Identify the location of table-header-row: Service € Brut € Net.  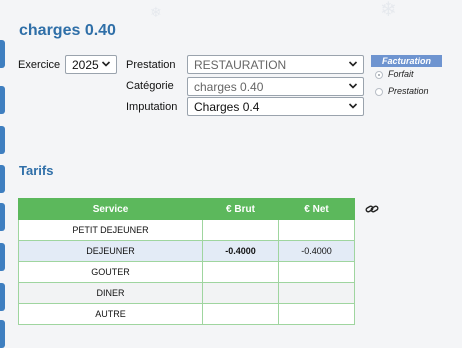
(186, 209).